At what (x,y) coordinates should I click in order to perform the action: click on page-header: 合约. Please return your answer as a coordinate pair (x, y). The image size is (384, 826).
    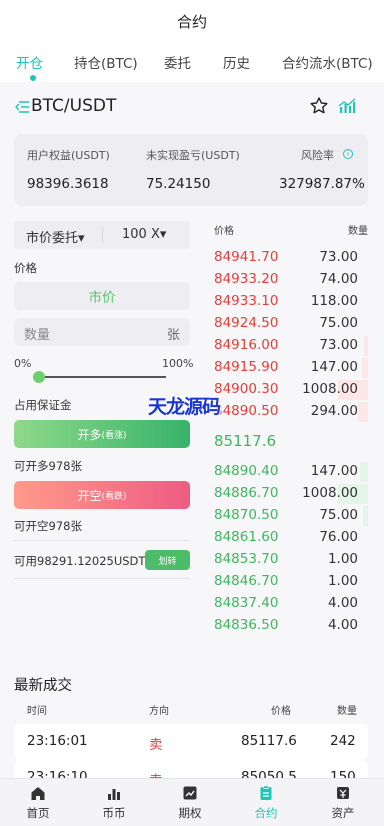
    Looking at the image, I should click on (192, 21).